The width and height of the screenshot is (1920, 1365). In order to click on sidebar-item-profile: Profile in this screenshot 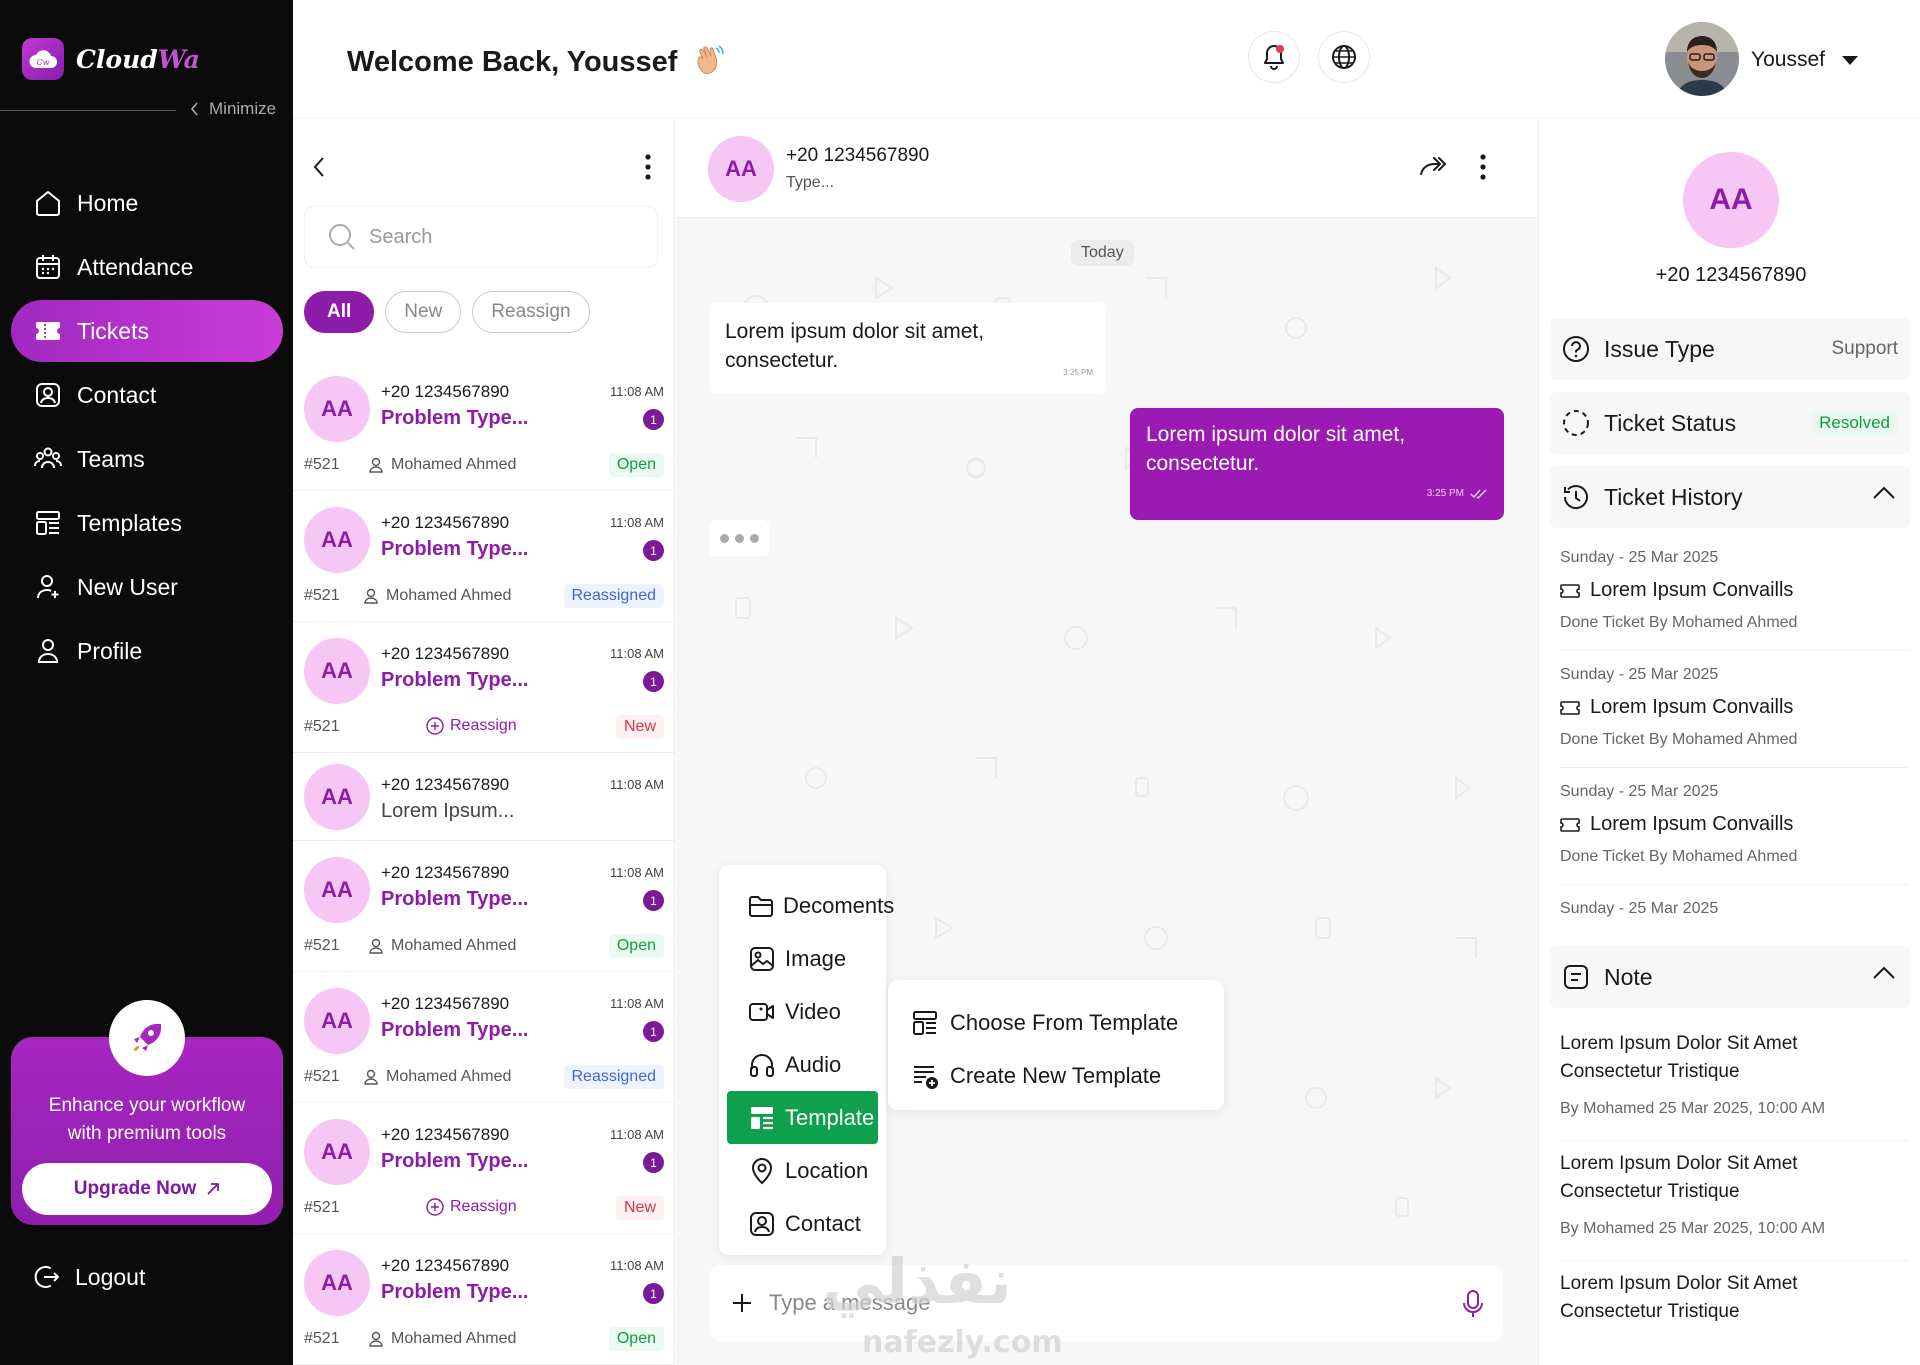, I will do `click(147, 651)`.